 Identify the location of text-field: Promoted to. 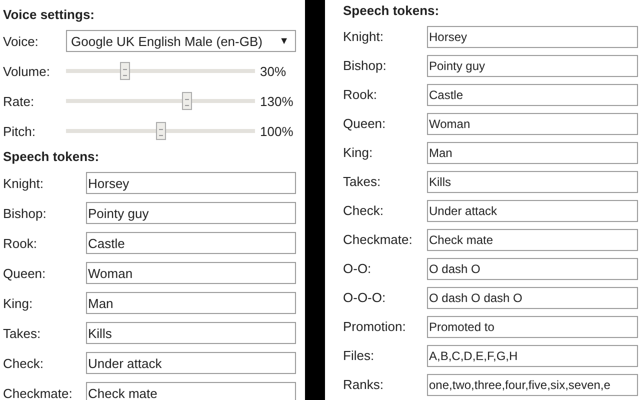
(532, 327).